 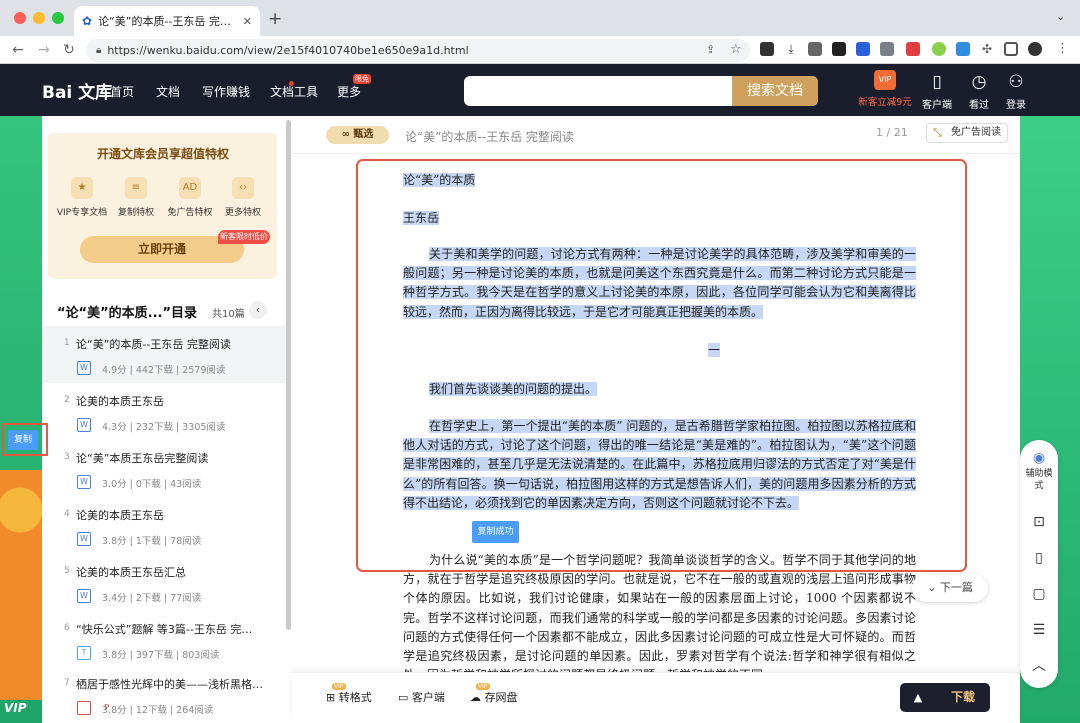 I want to click on client-download: ▯ 客户端, so click(x=937, y=91).